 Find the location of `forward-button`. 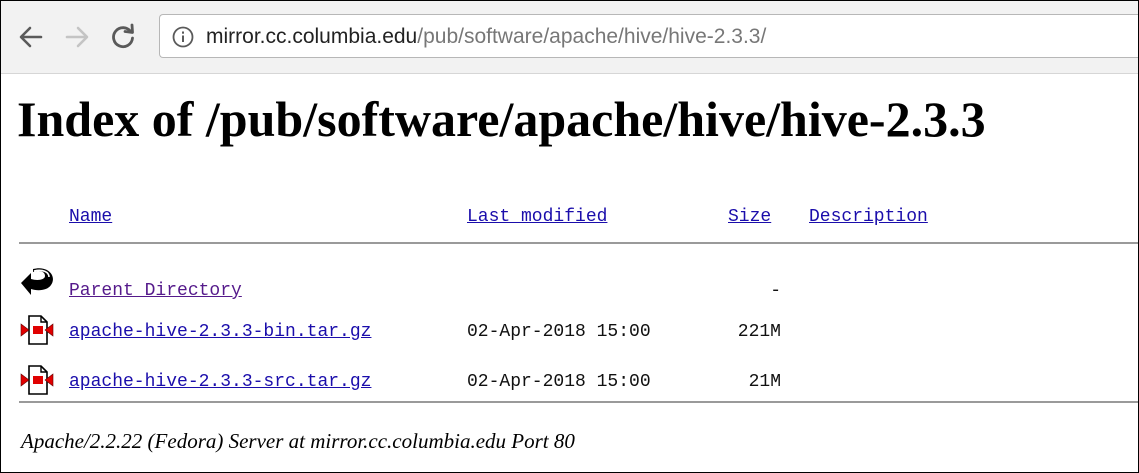

forward-button is located at coordinates (77, 37).